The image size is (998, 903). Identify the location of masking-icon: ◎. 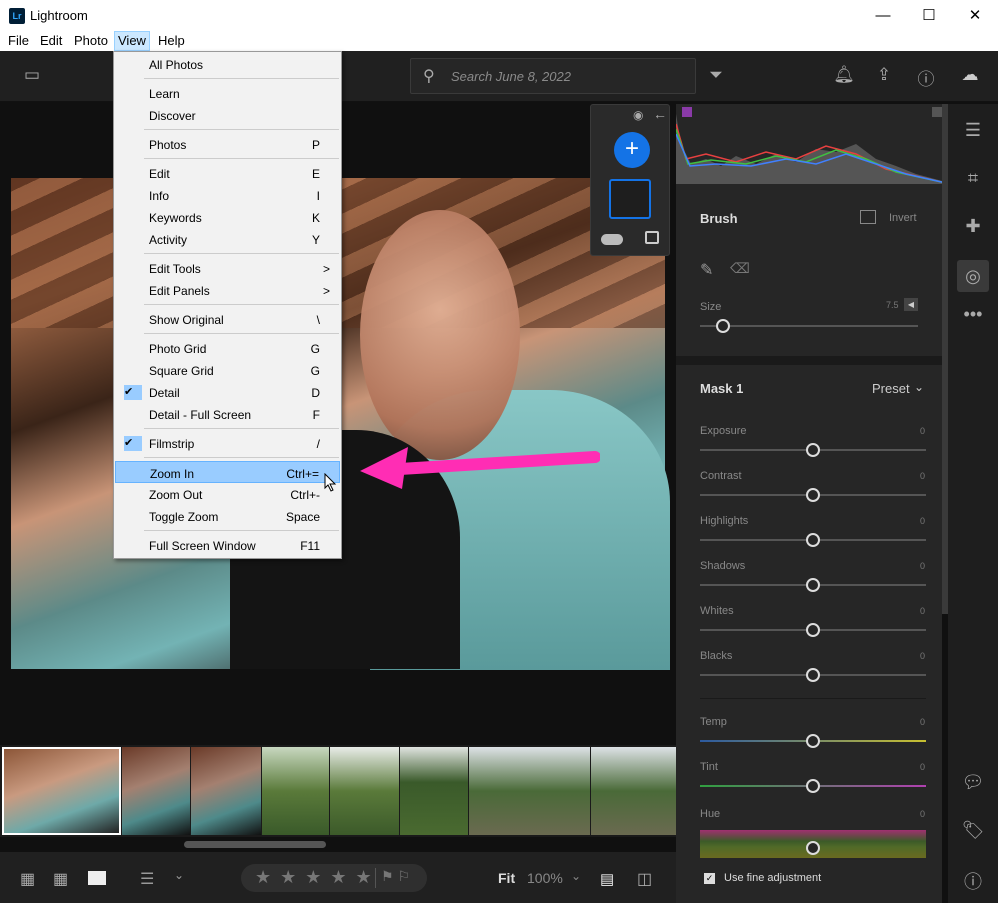
(973, 276).